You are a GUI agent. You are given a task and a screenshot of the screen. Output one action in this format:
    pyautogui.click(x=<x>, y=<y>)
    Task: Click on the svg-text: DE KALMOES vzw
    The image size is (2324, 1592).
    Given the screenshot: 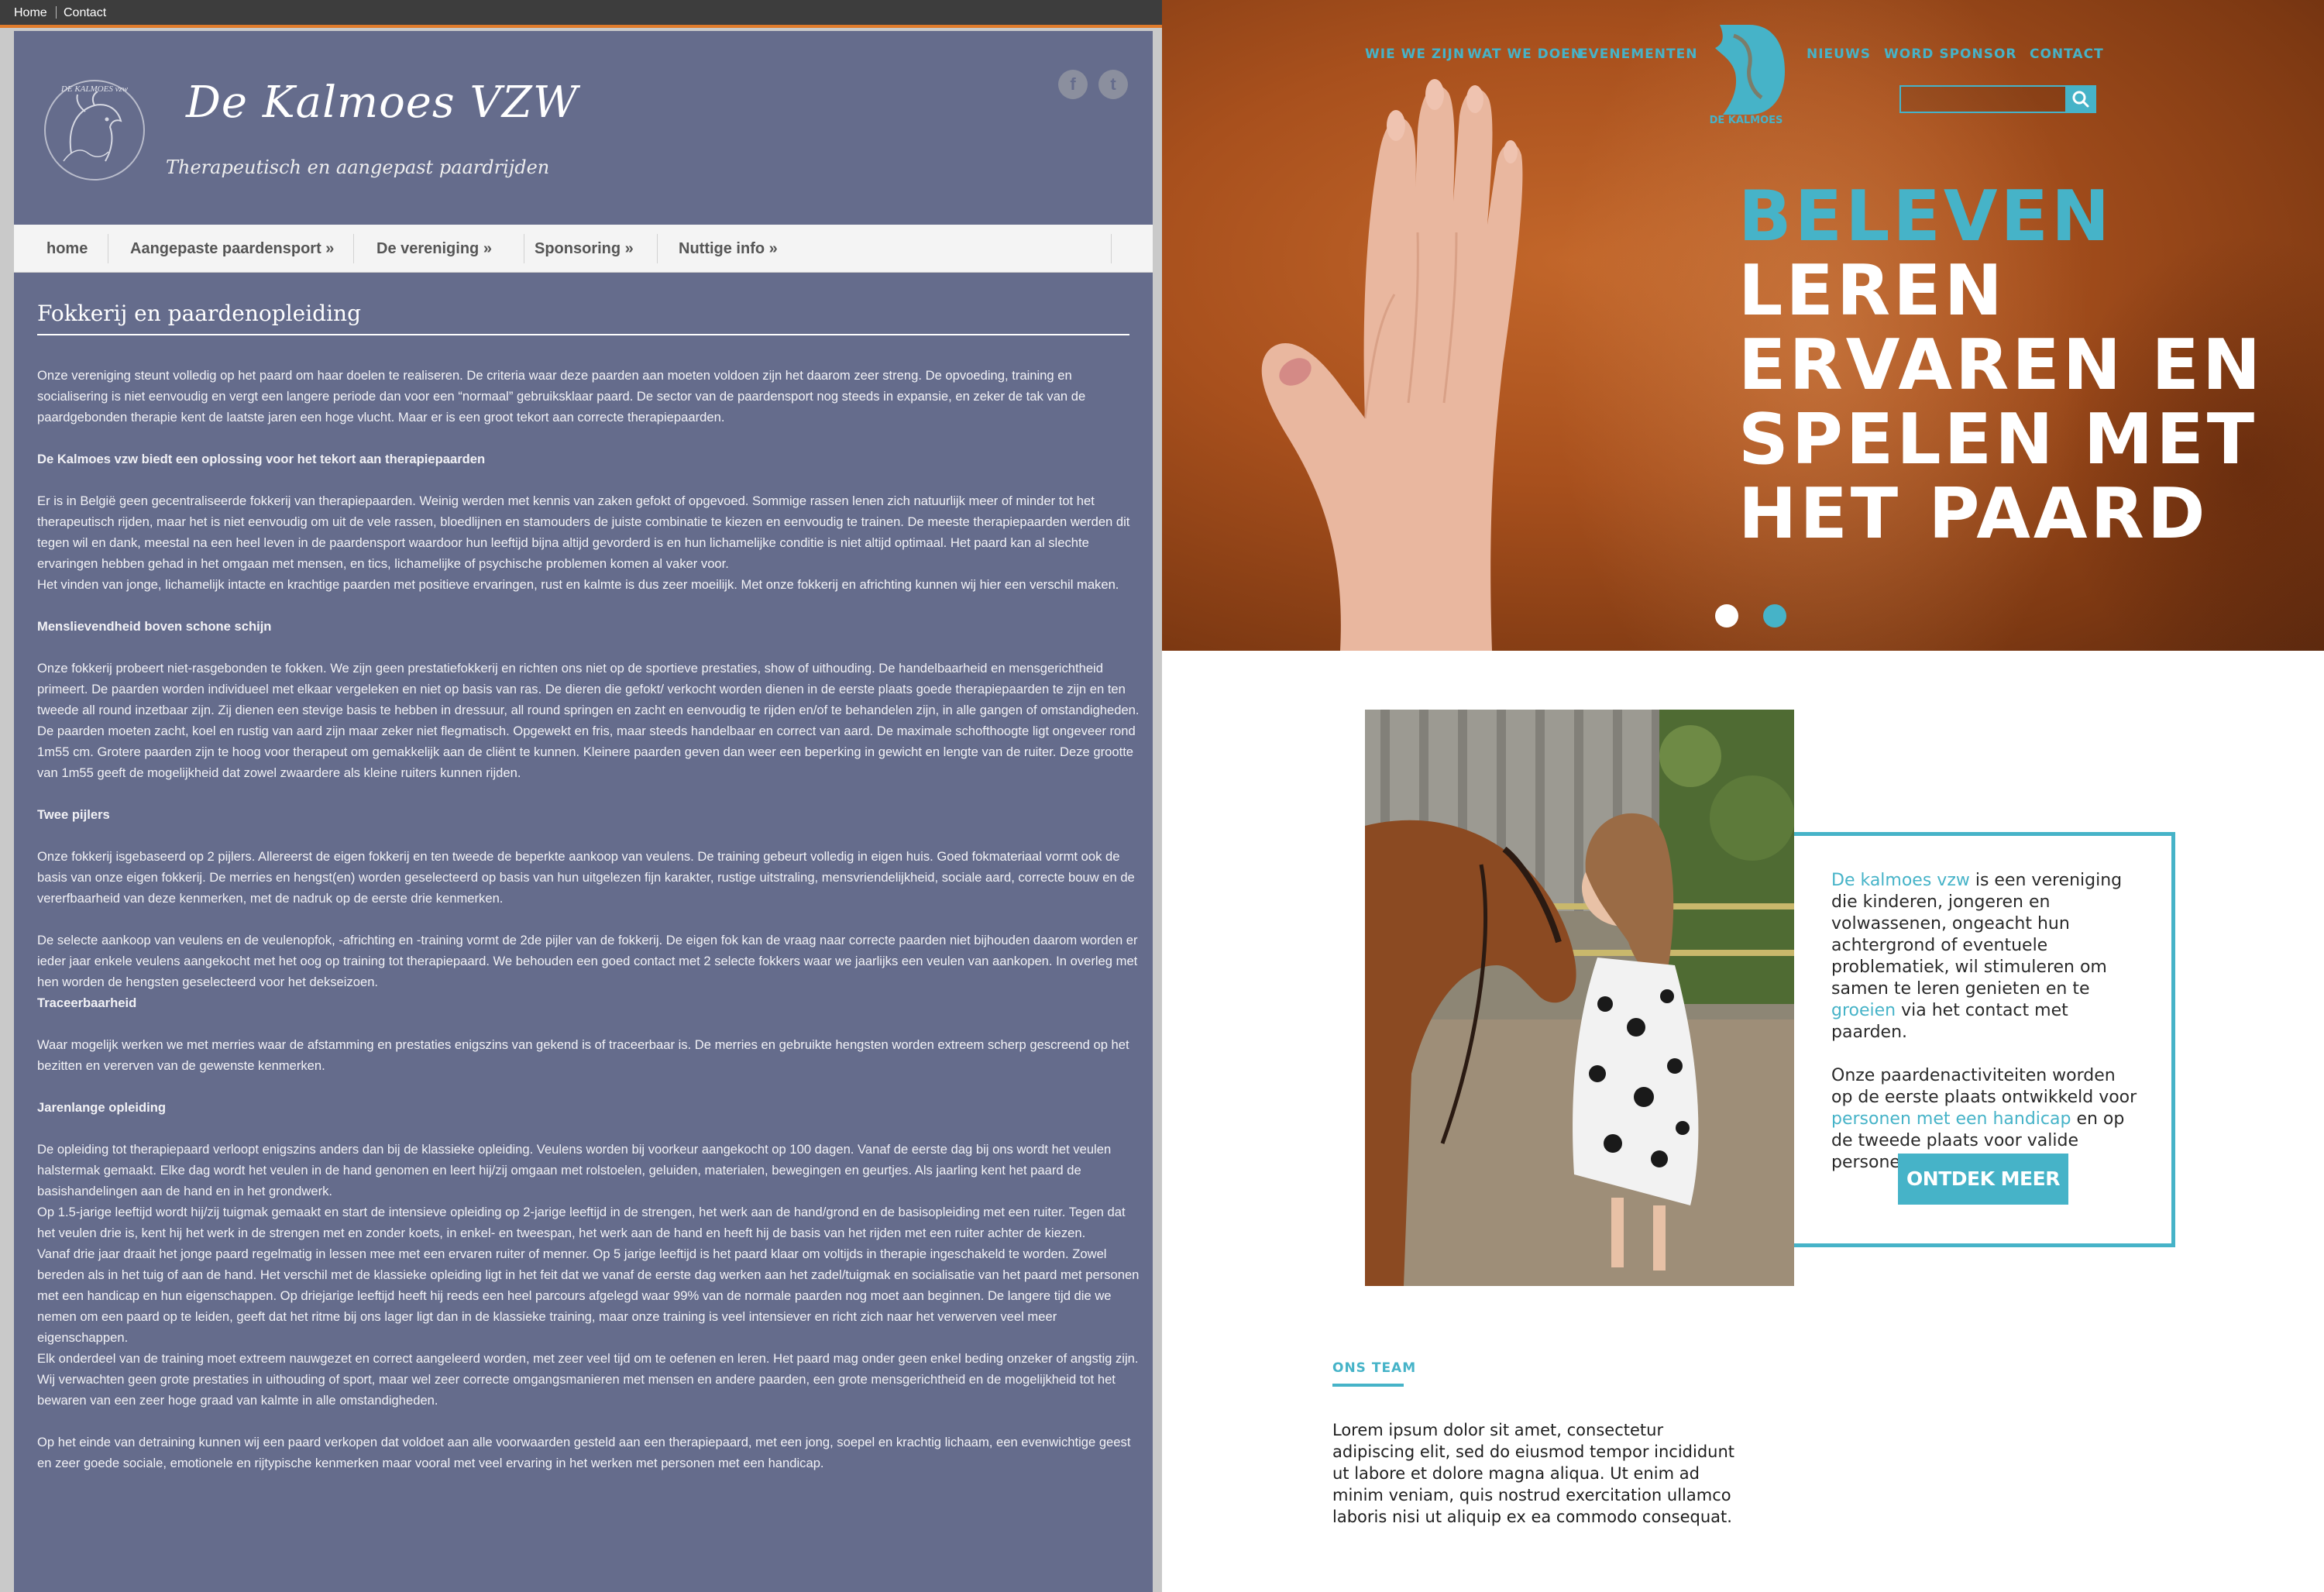 What is the action you would take?
    pyautogui.click(x=94, y=89)
    